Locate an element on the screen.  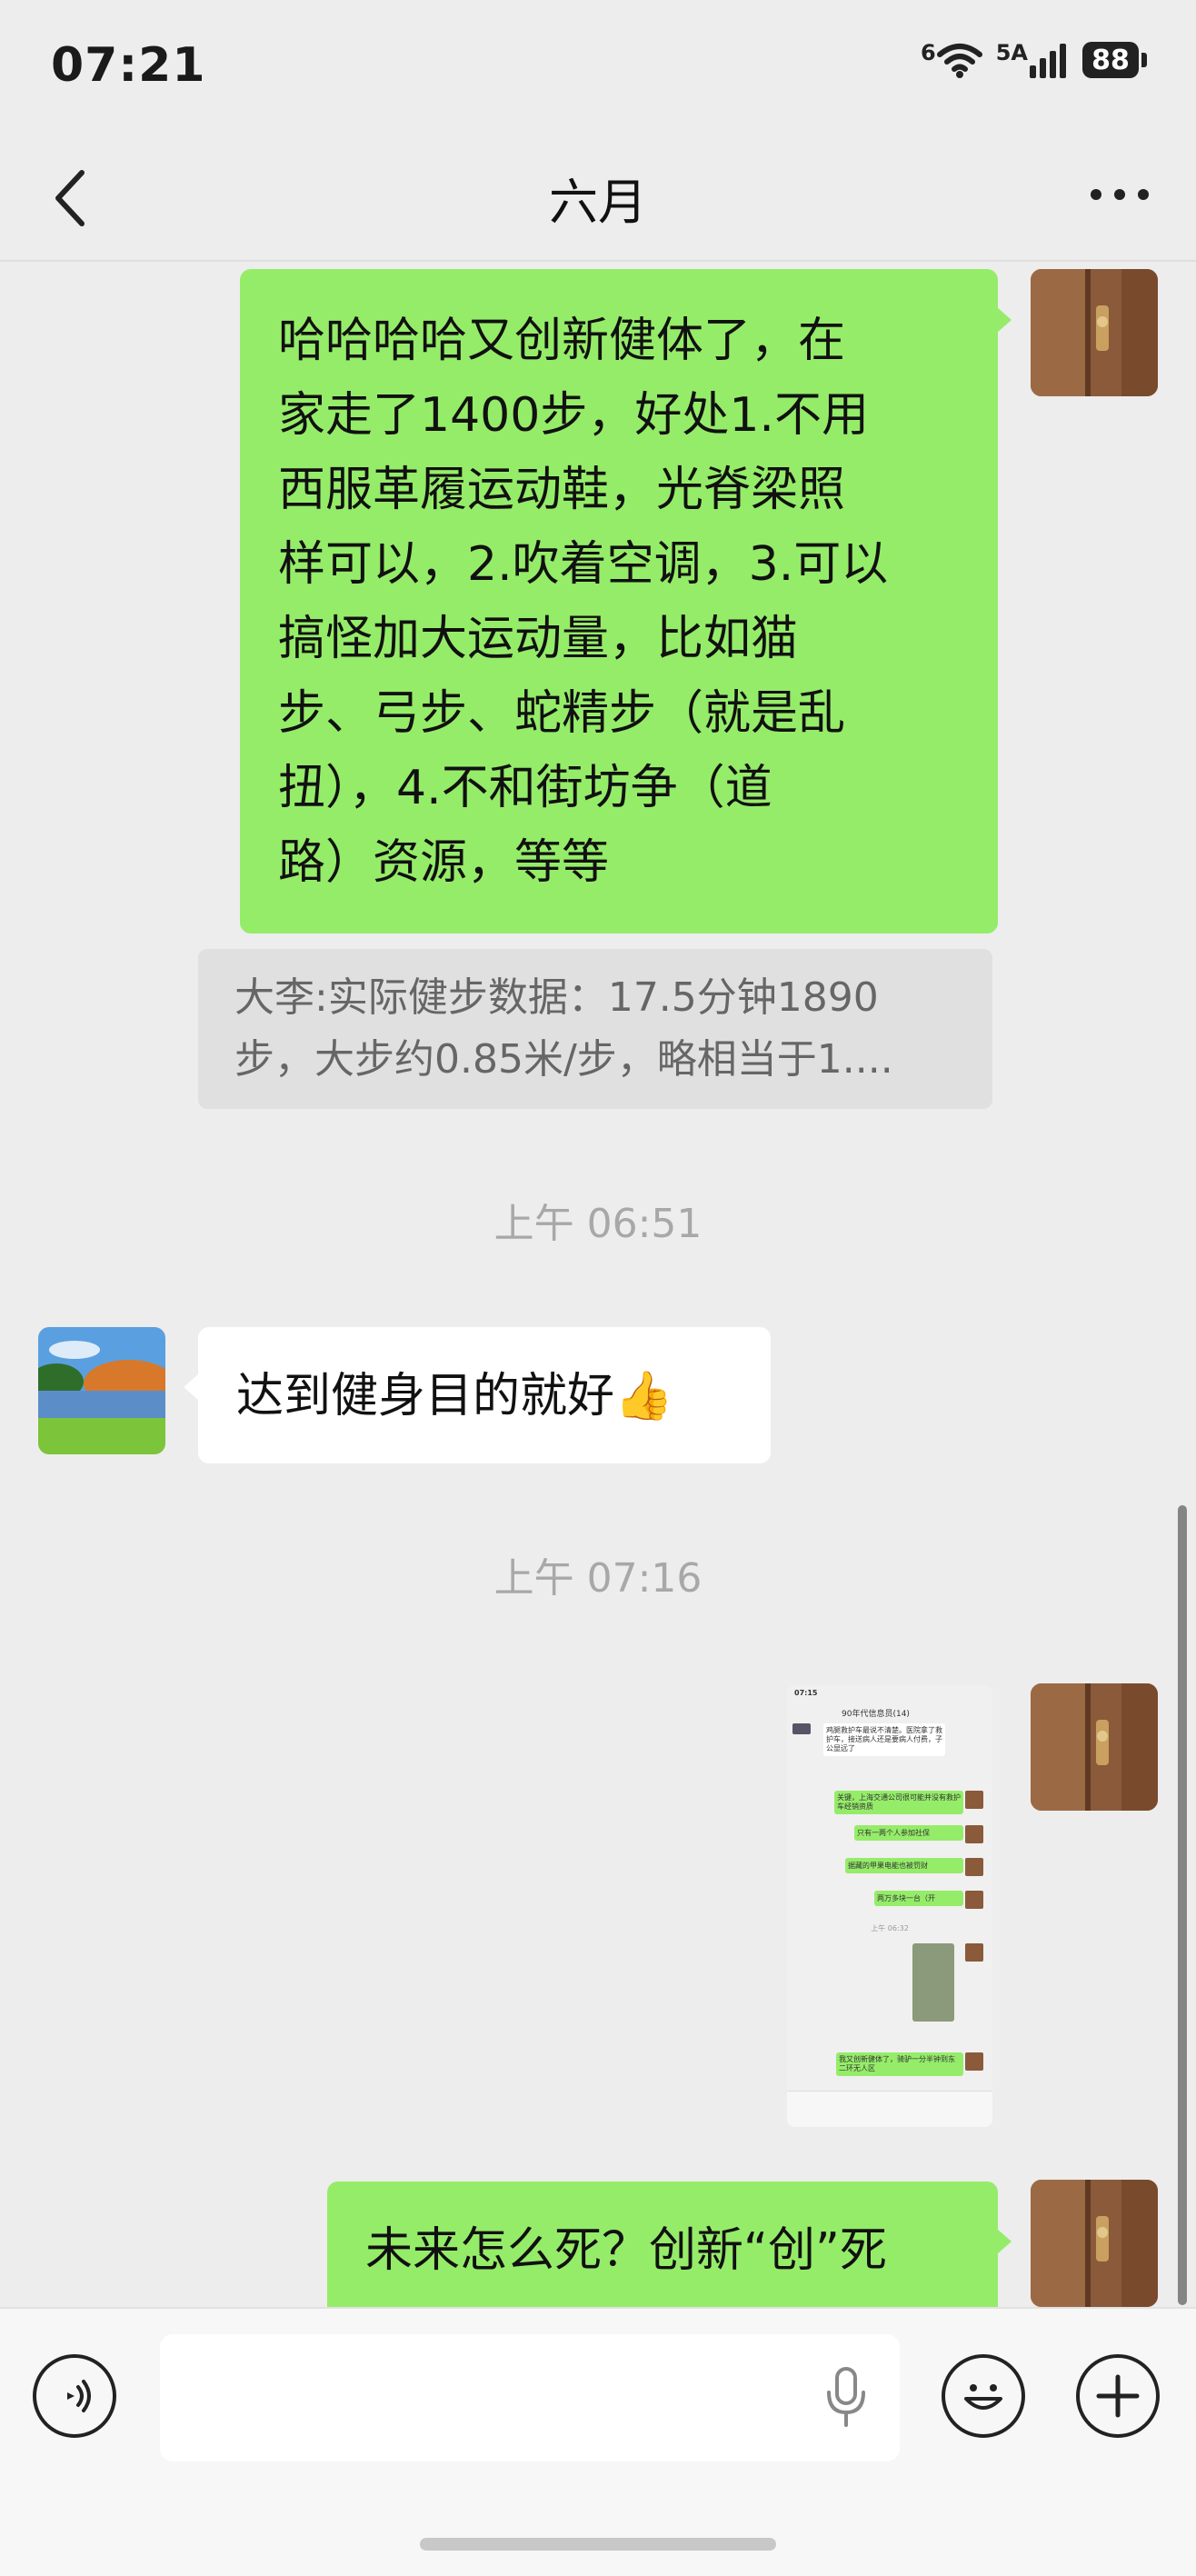
status-icons: 6 5A 88 is located at coordinates (1034, 60).